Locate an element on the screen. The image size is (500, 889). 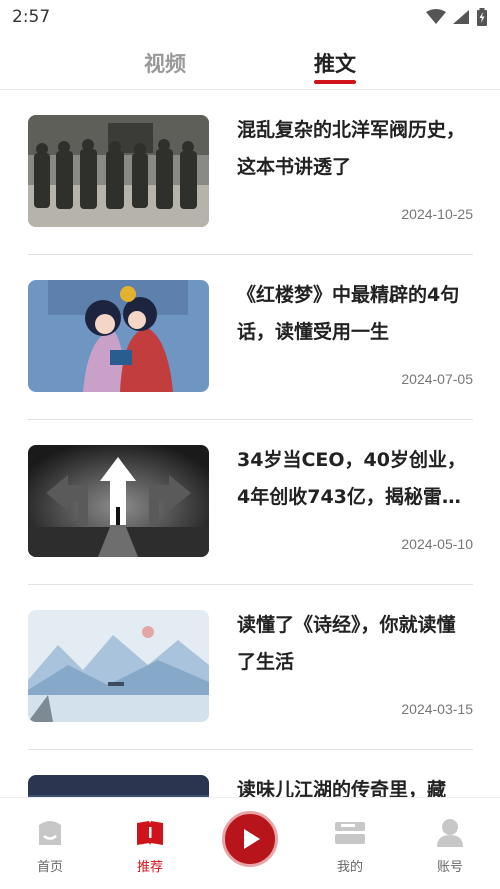
nav-recommend-label: 推荐 is located at coordinates (149, 867).